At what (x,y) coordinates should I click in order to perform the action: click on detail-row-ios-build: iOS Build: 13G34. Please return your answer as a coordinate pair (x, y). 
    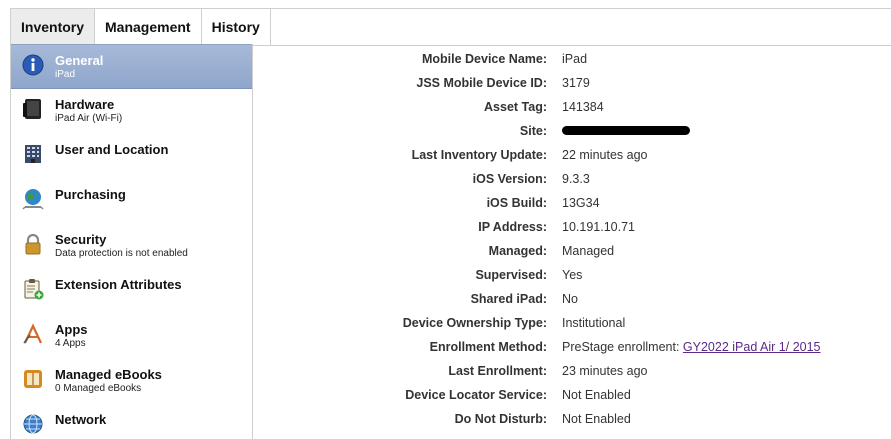
    Looking at the image, I should click on (571, 203).